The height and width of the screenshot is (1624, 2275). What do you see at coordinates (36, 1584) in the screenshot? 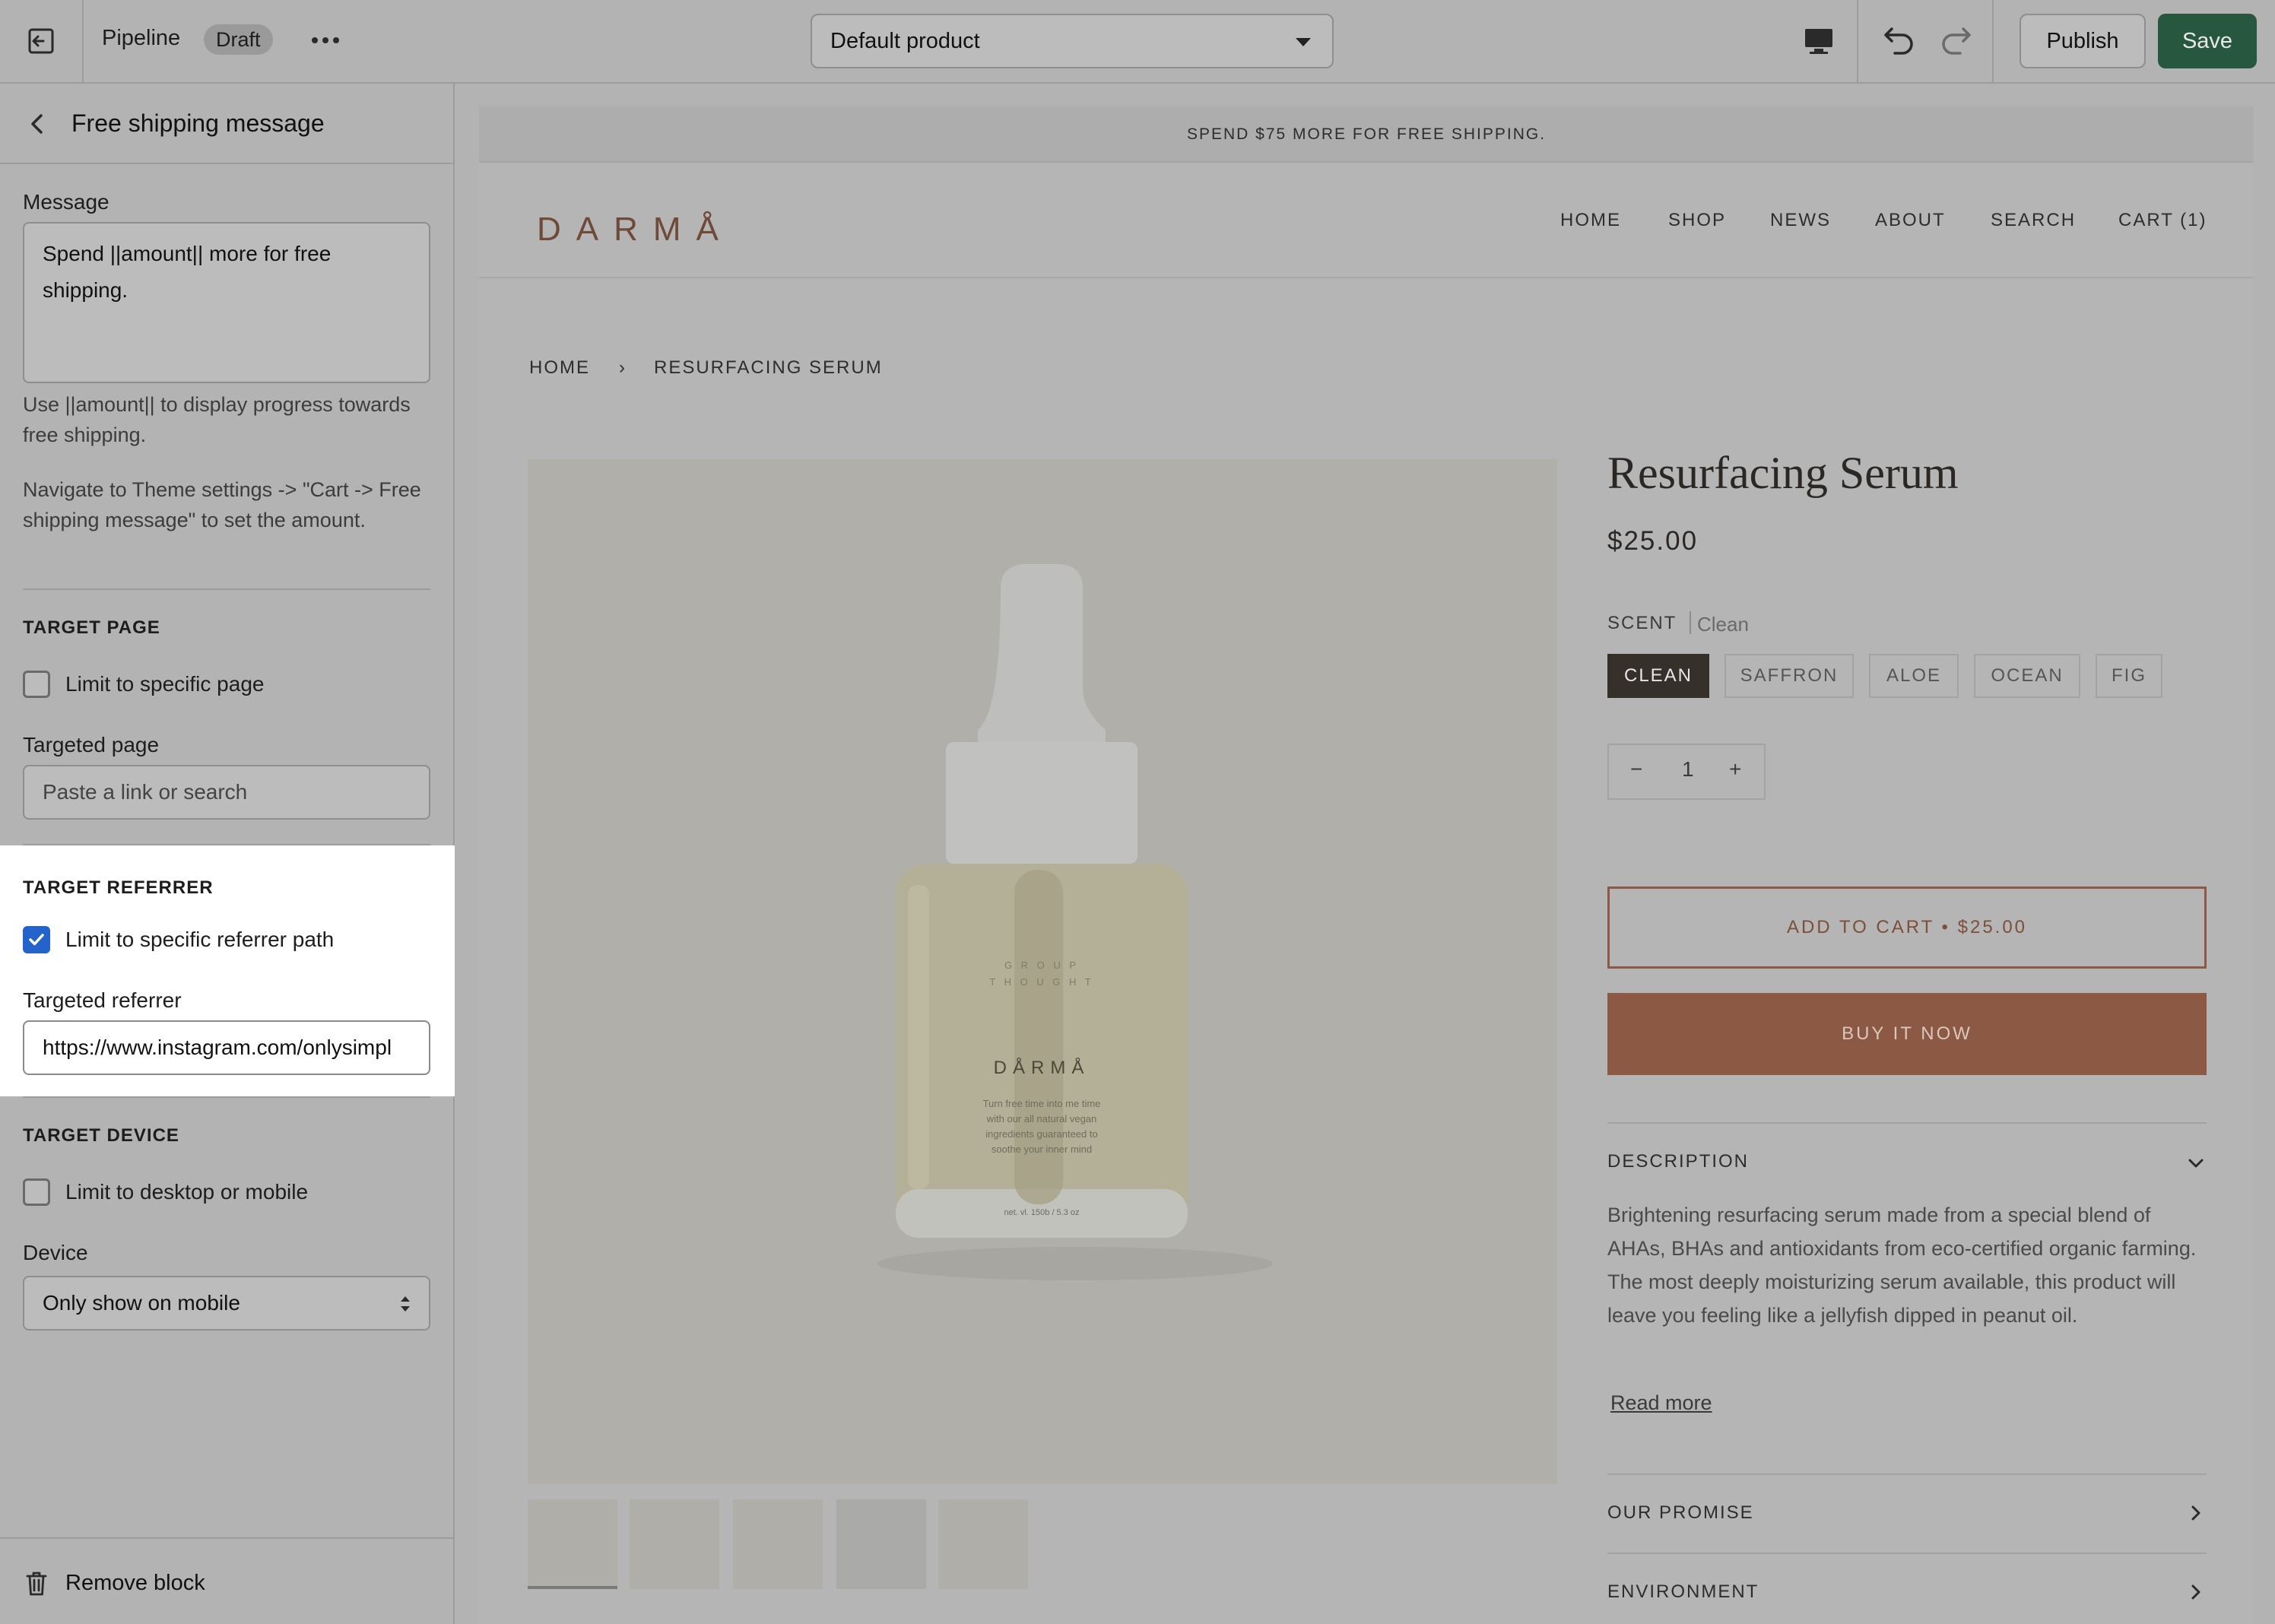
I see `trash-icon` at bounding box center [36, 1584].